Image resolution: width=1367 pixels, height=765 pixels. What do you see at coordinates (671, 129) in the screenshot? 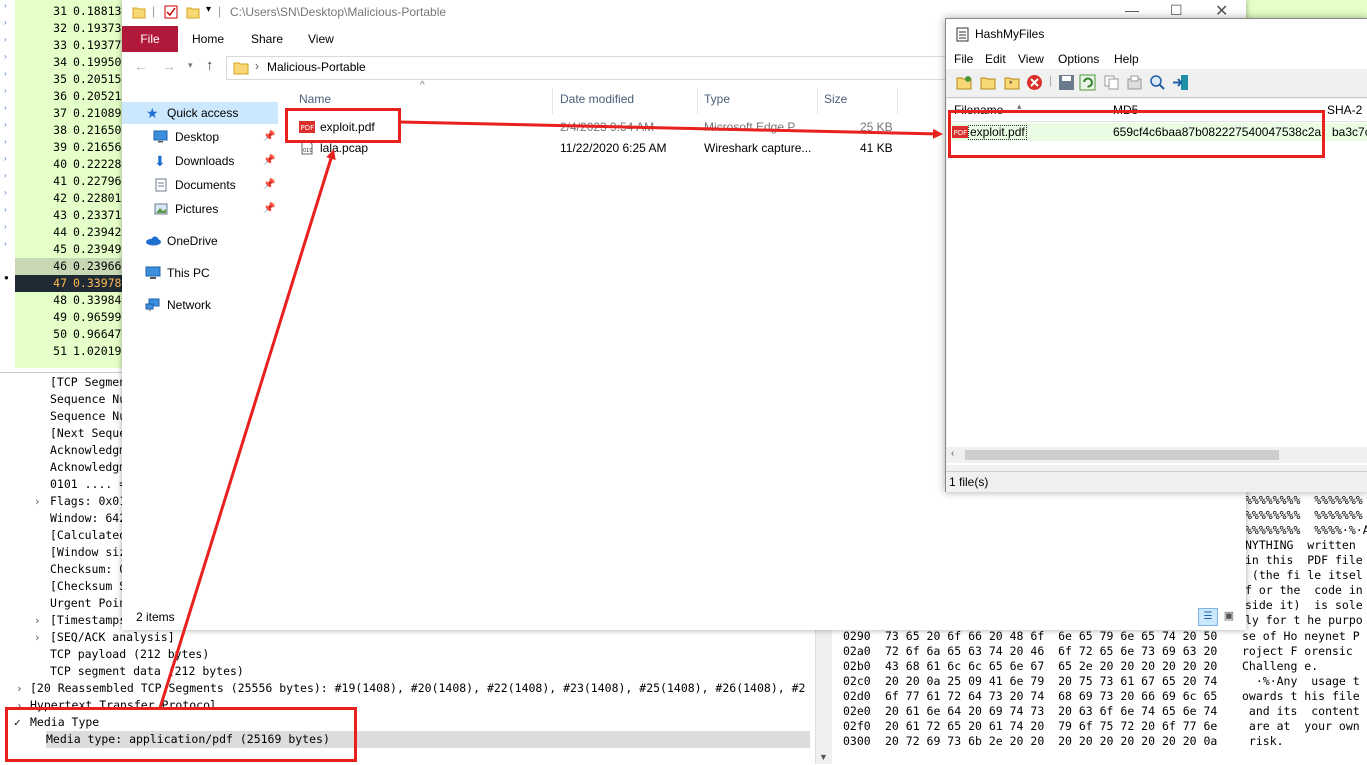
I see `arrow-explorer-to-hashmyfiles` at bounding box center [671, 129].